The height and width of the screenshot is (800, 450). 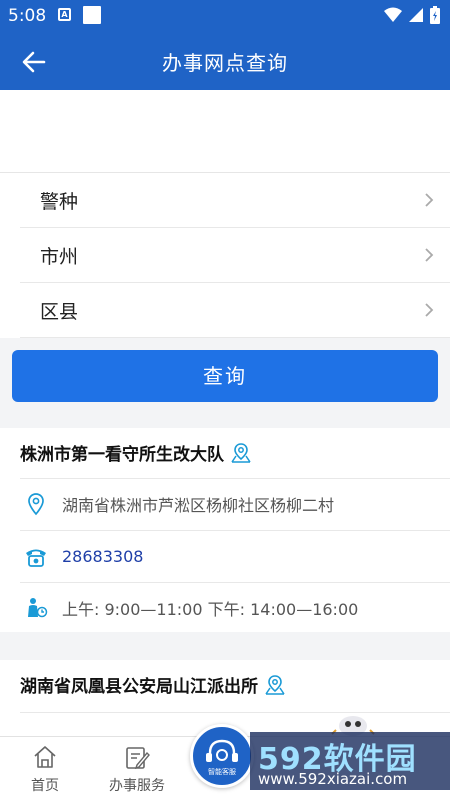 What do you see at coordinates (225, 376) in the screenshot?
I see `query-button: 查询` at bounding box center [225, 376].